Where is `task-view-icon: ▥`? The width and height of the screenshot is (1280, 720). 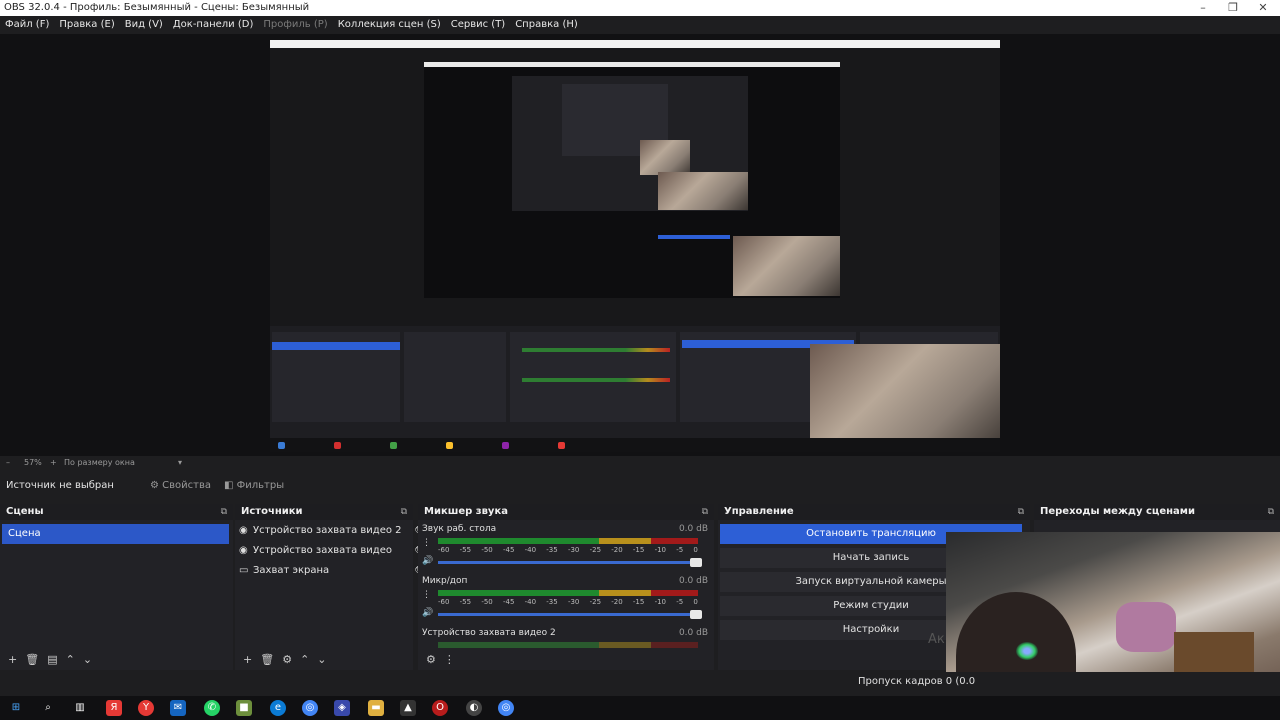 task-view-icon: ▥ is located at coordinates (80, 708).